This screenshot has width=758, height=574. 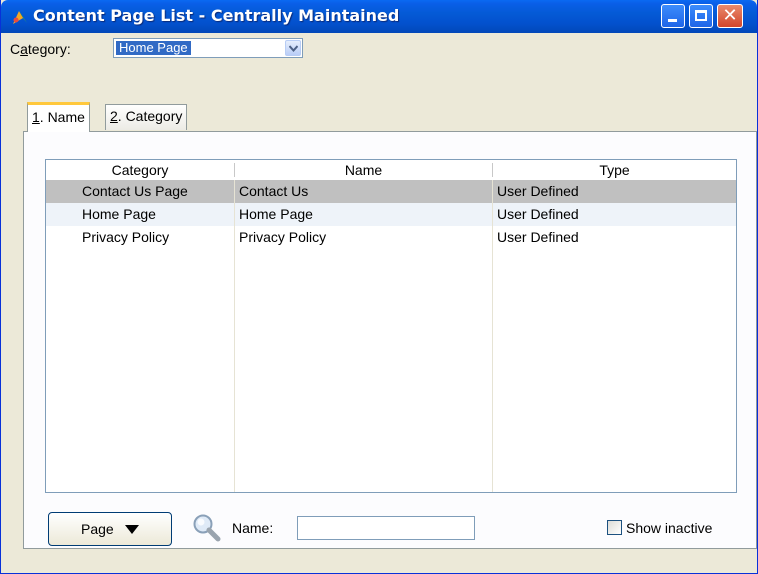 I want to click on column-header-category: Category, so click(x=140, y=170).